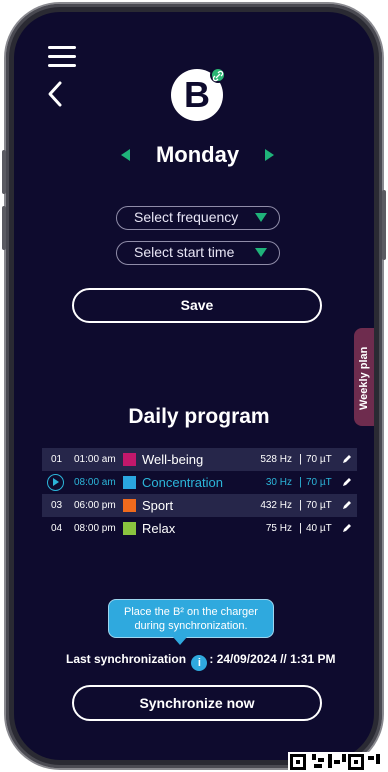 This screenshot has width=388, height=772. Describe the element at coordinates (125, 155) in the screenshot. I see `previous-day-icon` at that location.